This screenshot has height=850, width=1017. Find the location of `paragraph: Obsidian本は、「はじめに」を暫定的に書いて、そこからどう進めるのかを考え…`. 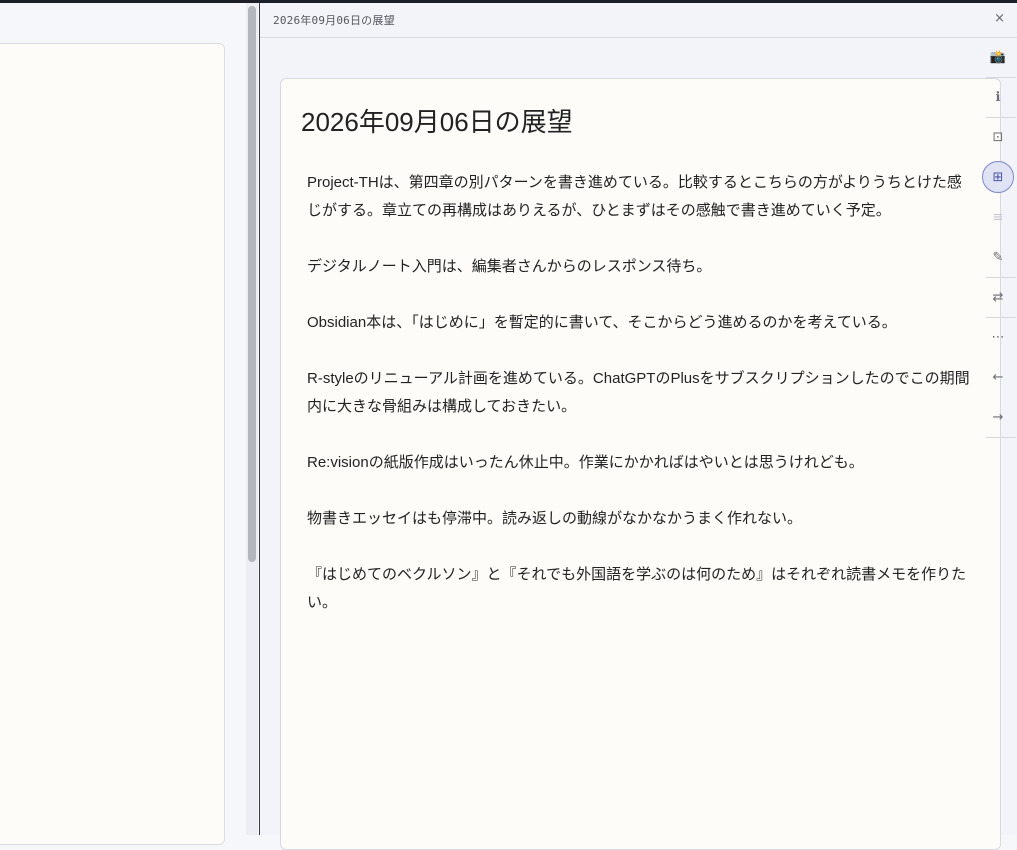

paragraph: Obsidian本は、「はじめに」を暫定的に書いて、そこからどう進めるのかを考え… is located at coordinates (602, 322).